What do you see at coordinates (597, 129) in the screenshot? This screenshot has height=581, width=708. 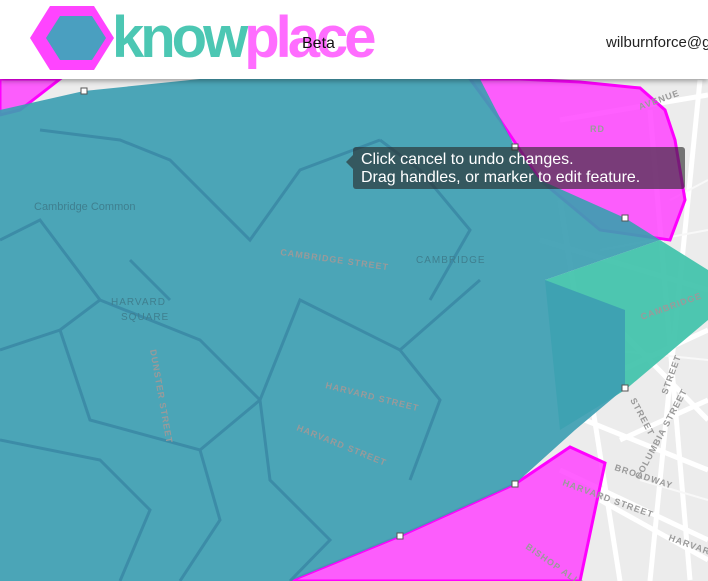 I see `svg-text: RD` at bounding box center [597, 129].